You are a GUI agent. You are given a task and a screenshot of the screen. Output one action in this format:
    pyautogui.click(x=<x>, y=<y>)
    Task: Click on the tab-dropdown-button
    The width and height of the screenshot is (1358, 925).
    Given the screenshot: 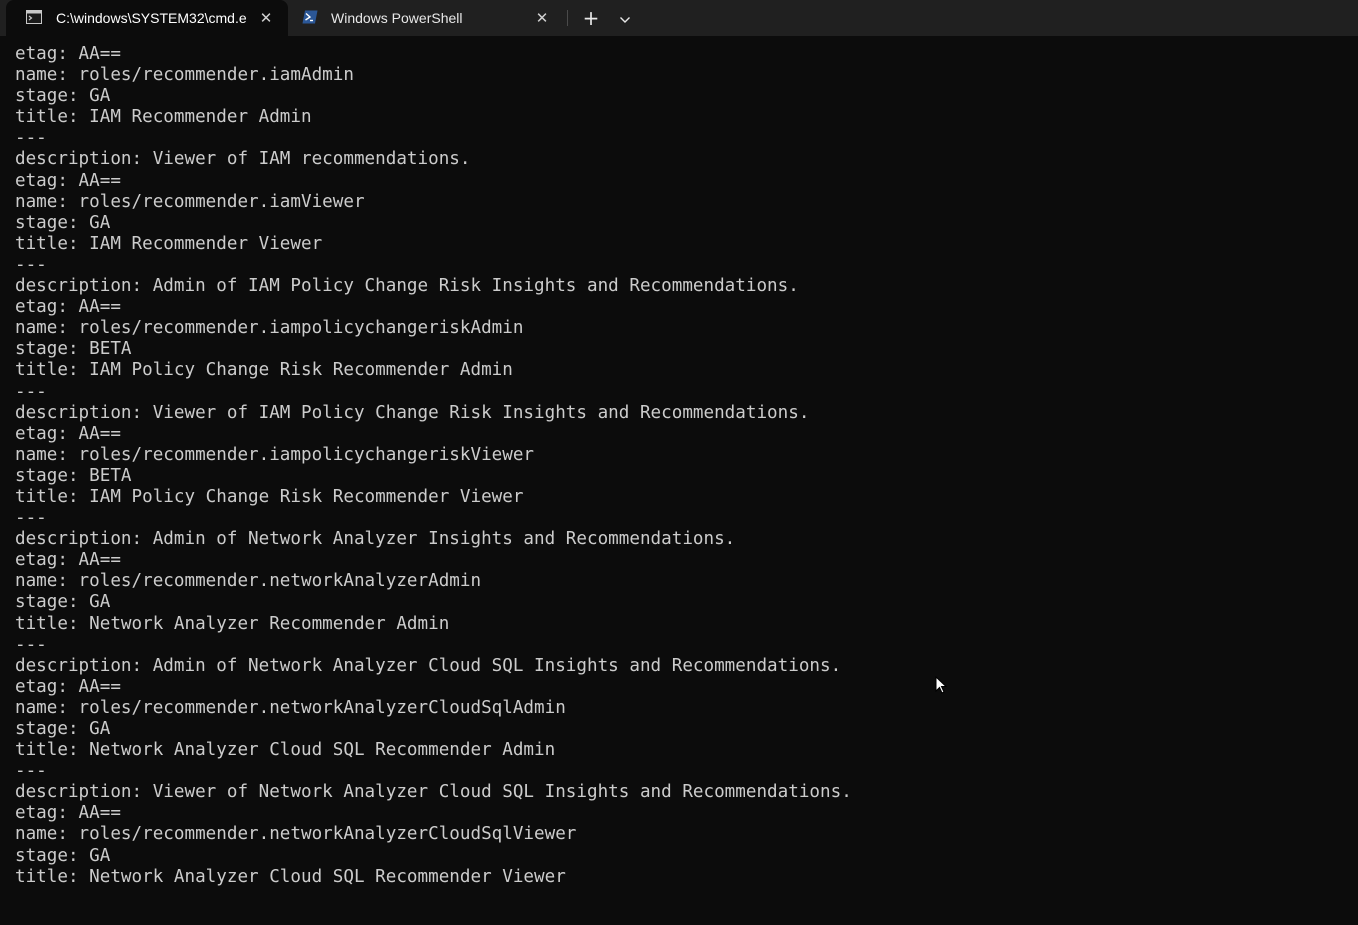 What is the action you would take?
    pyautogui.click(x=625, y=18)
    